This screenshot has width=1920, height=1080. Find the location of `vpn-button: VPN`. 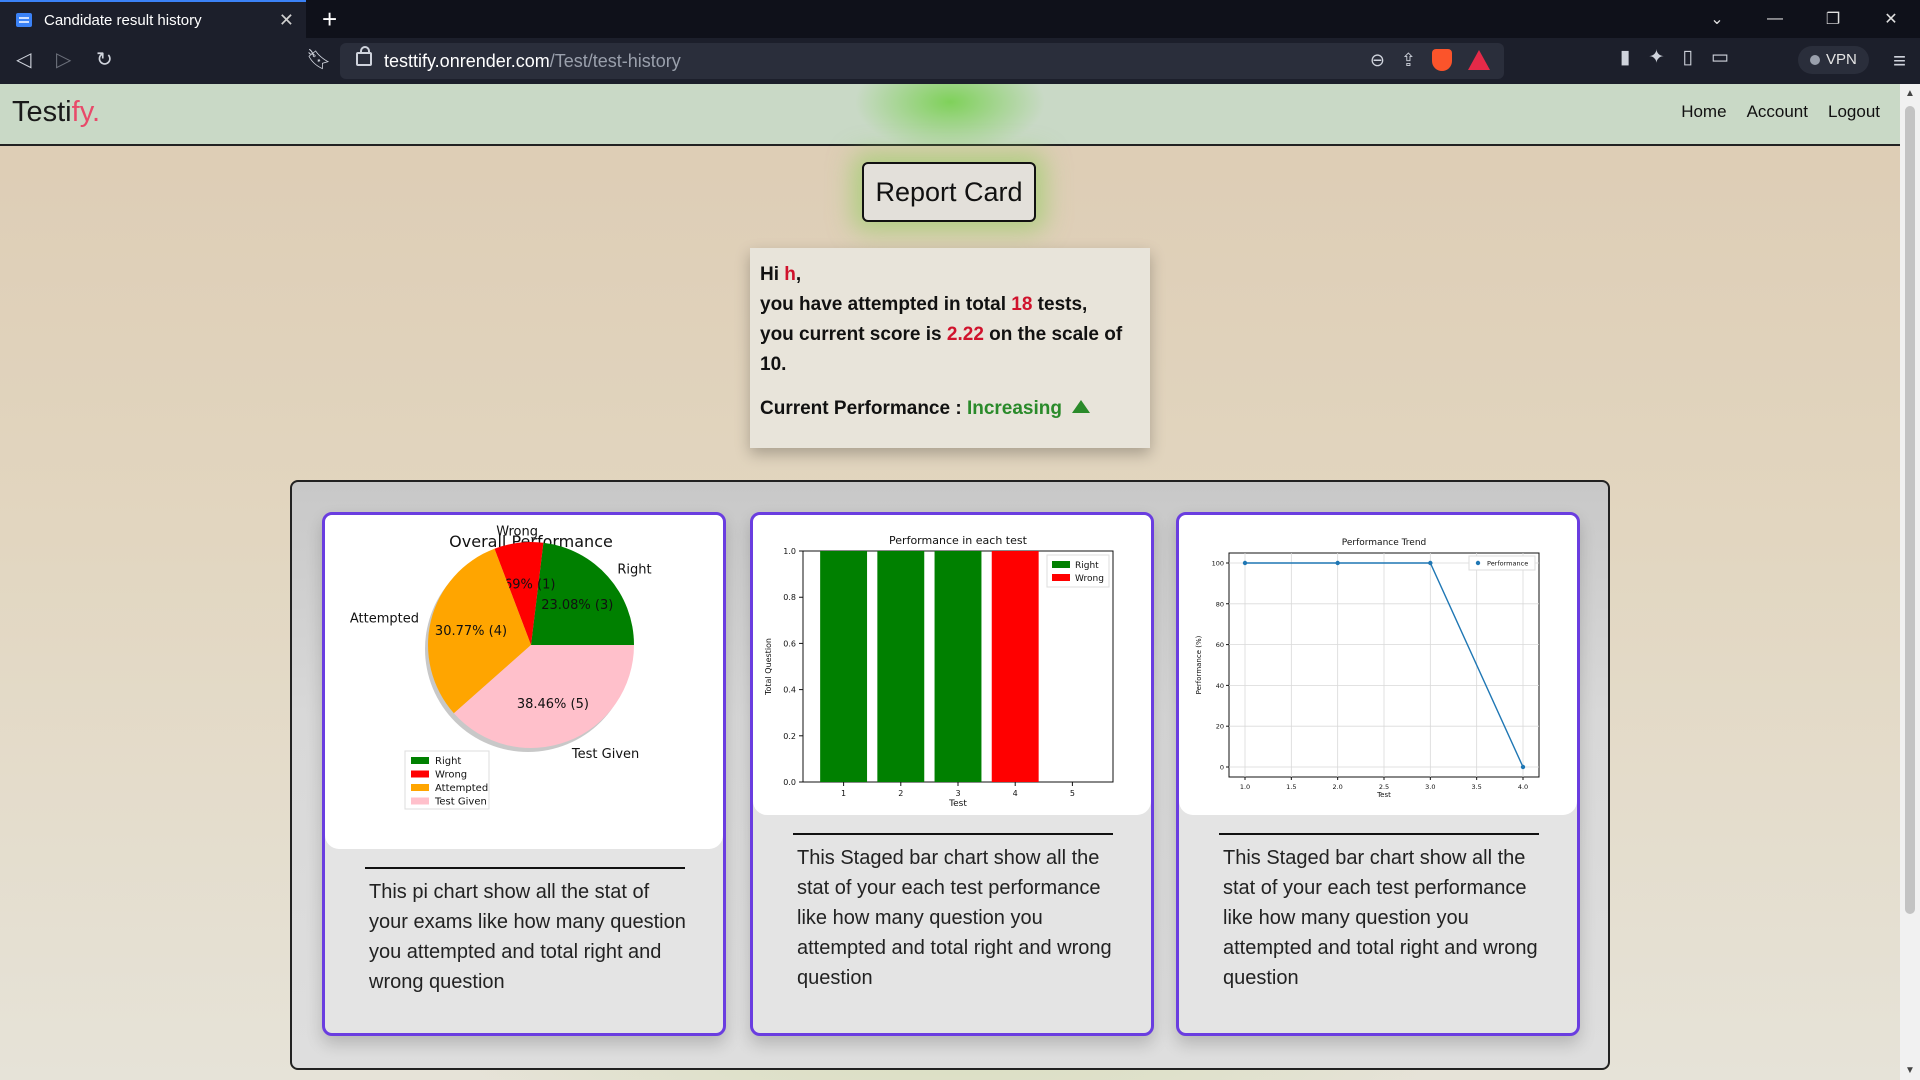

vpn-button: VPN is located at coordinates (1833, 60).